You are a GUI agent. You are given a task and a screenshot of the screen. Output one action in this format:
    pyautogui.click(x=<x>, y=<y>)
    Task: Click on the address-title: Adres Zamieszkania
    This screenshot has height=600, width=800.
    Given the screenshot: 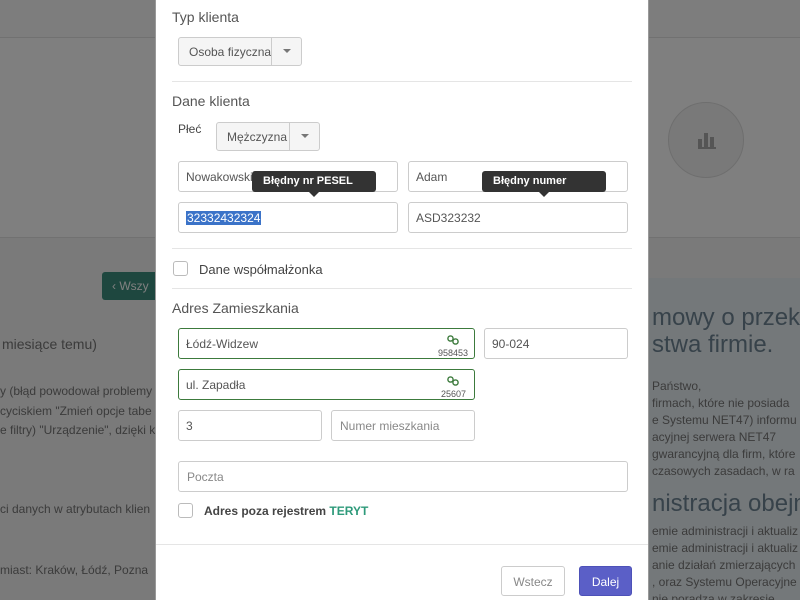 What is the action you would take?
    pyautogui.click(x=235, y=308)
    